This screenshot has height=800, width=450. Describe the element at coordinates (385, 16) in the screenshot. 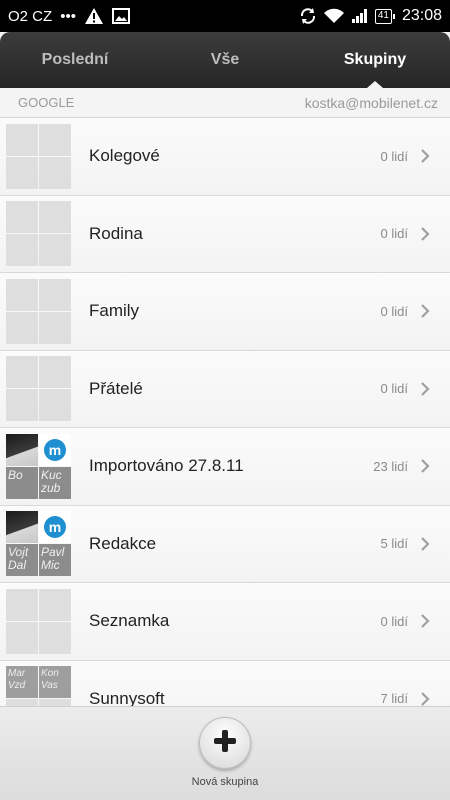

I see `battery-icon: 41` at that location.